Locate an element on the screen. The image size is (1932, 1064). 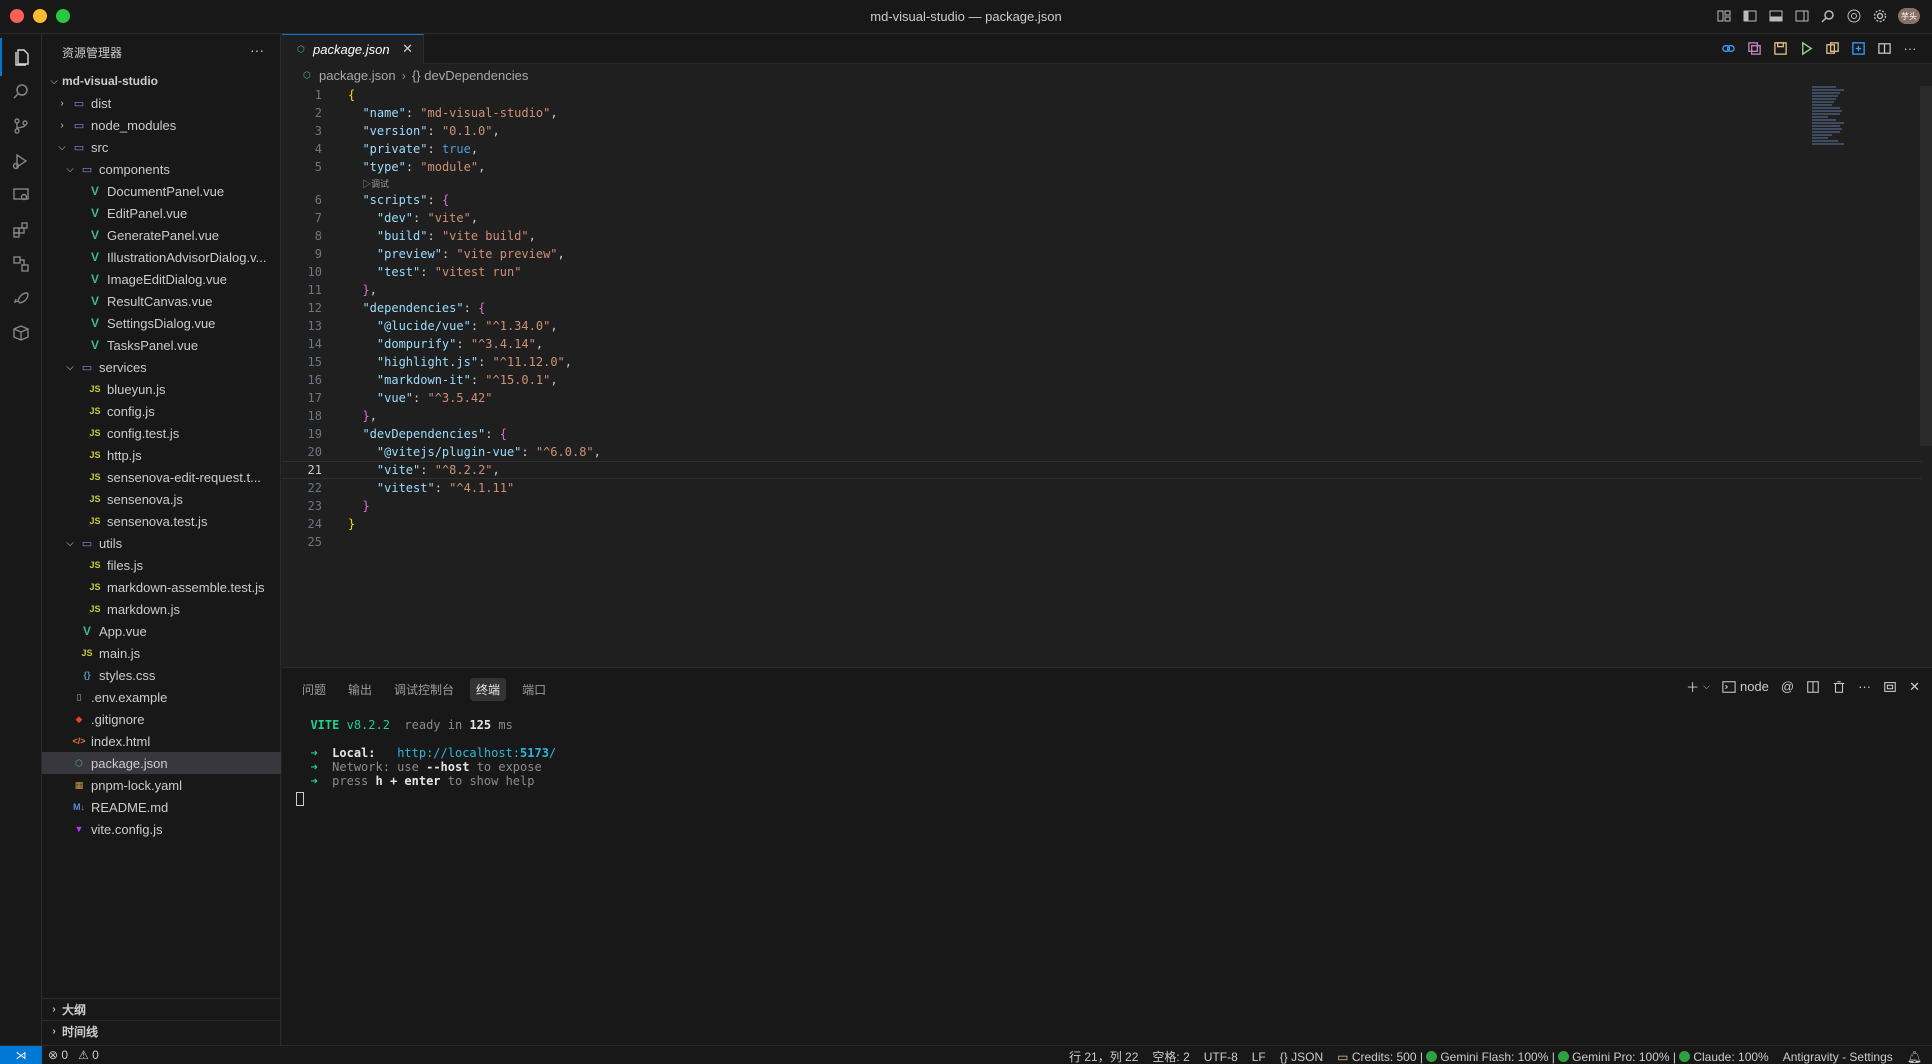
container-icon is located at coordinates (21, 333).